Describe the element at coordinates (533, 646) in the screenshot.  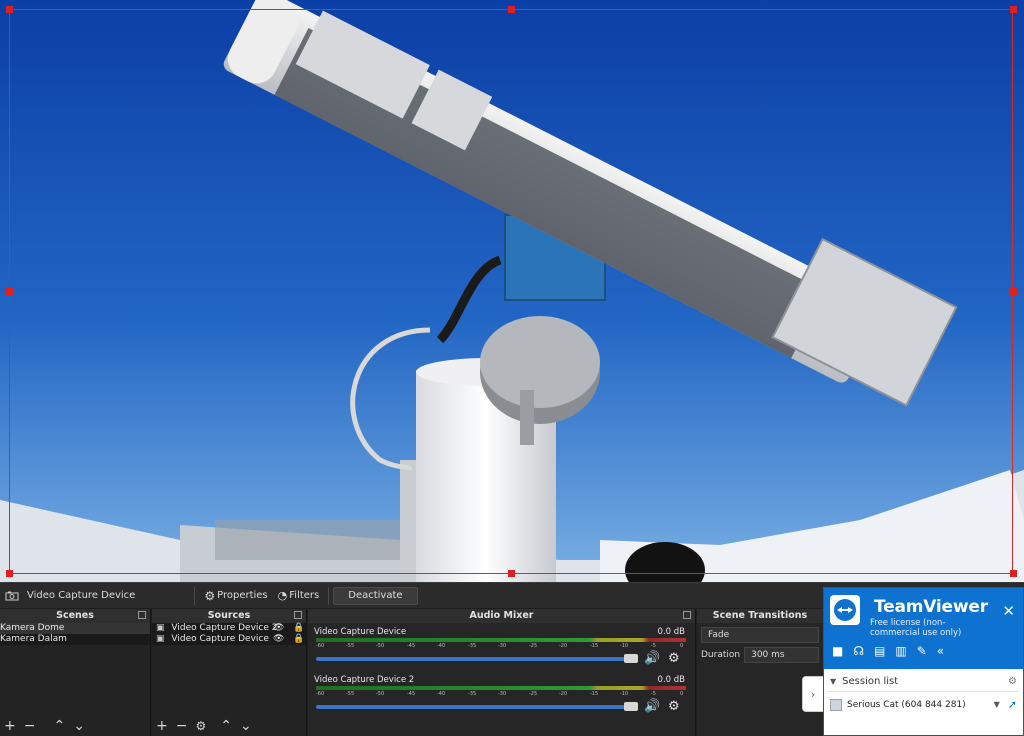
I see `tick-label: -25` at that location.